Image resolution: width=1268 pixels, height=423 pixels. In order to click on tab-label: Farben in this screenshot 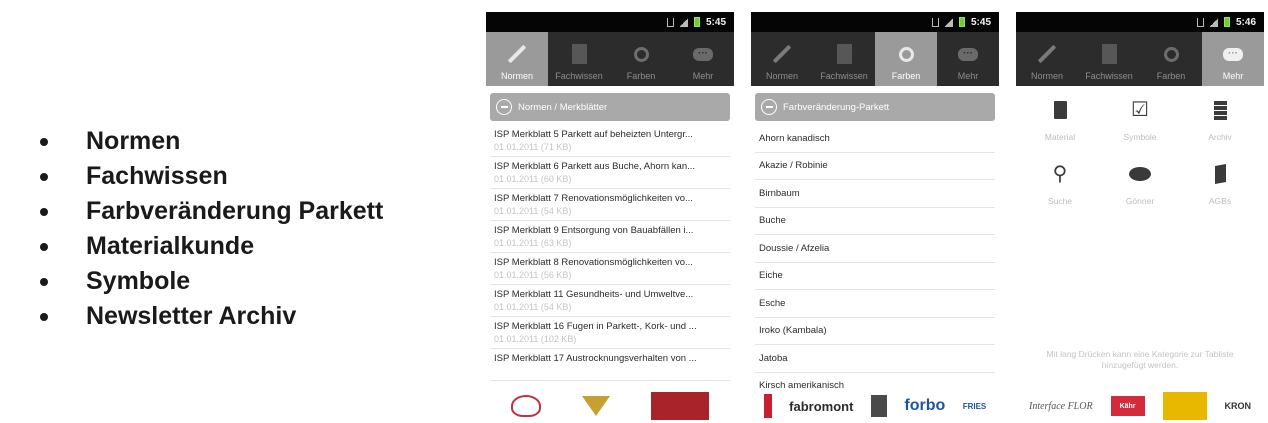, I will do `click(906, 76)`.